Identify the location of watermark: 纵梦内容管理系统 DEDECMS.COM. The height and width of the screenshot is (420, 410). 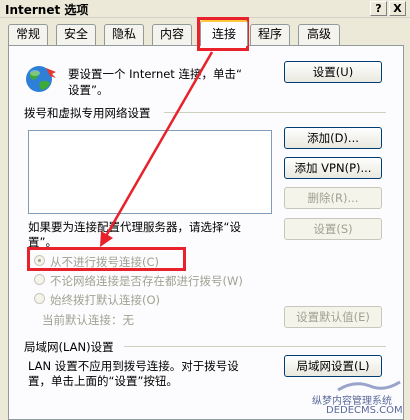
(360, 398).